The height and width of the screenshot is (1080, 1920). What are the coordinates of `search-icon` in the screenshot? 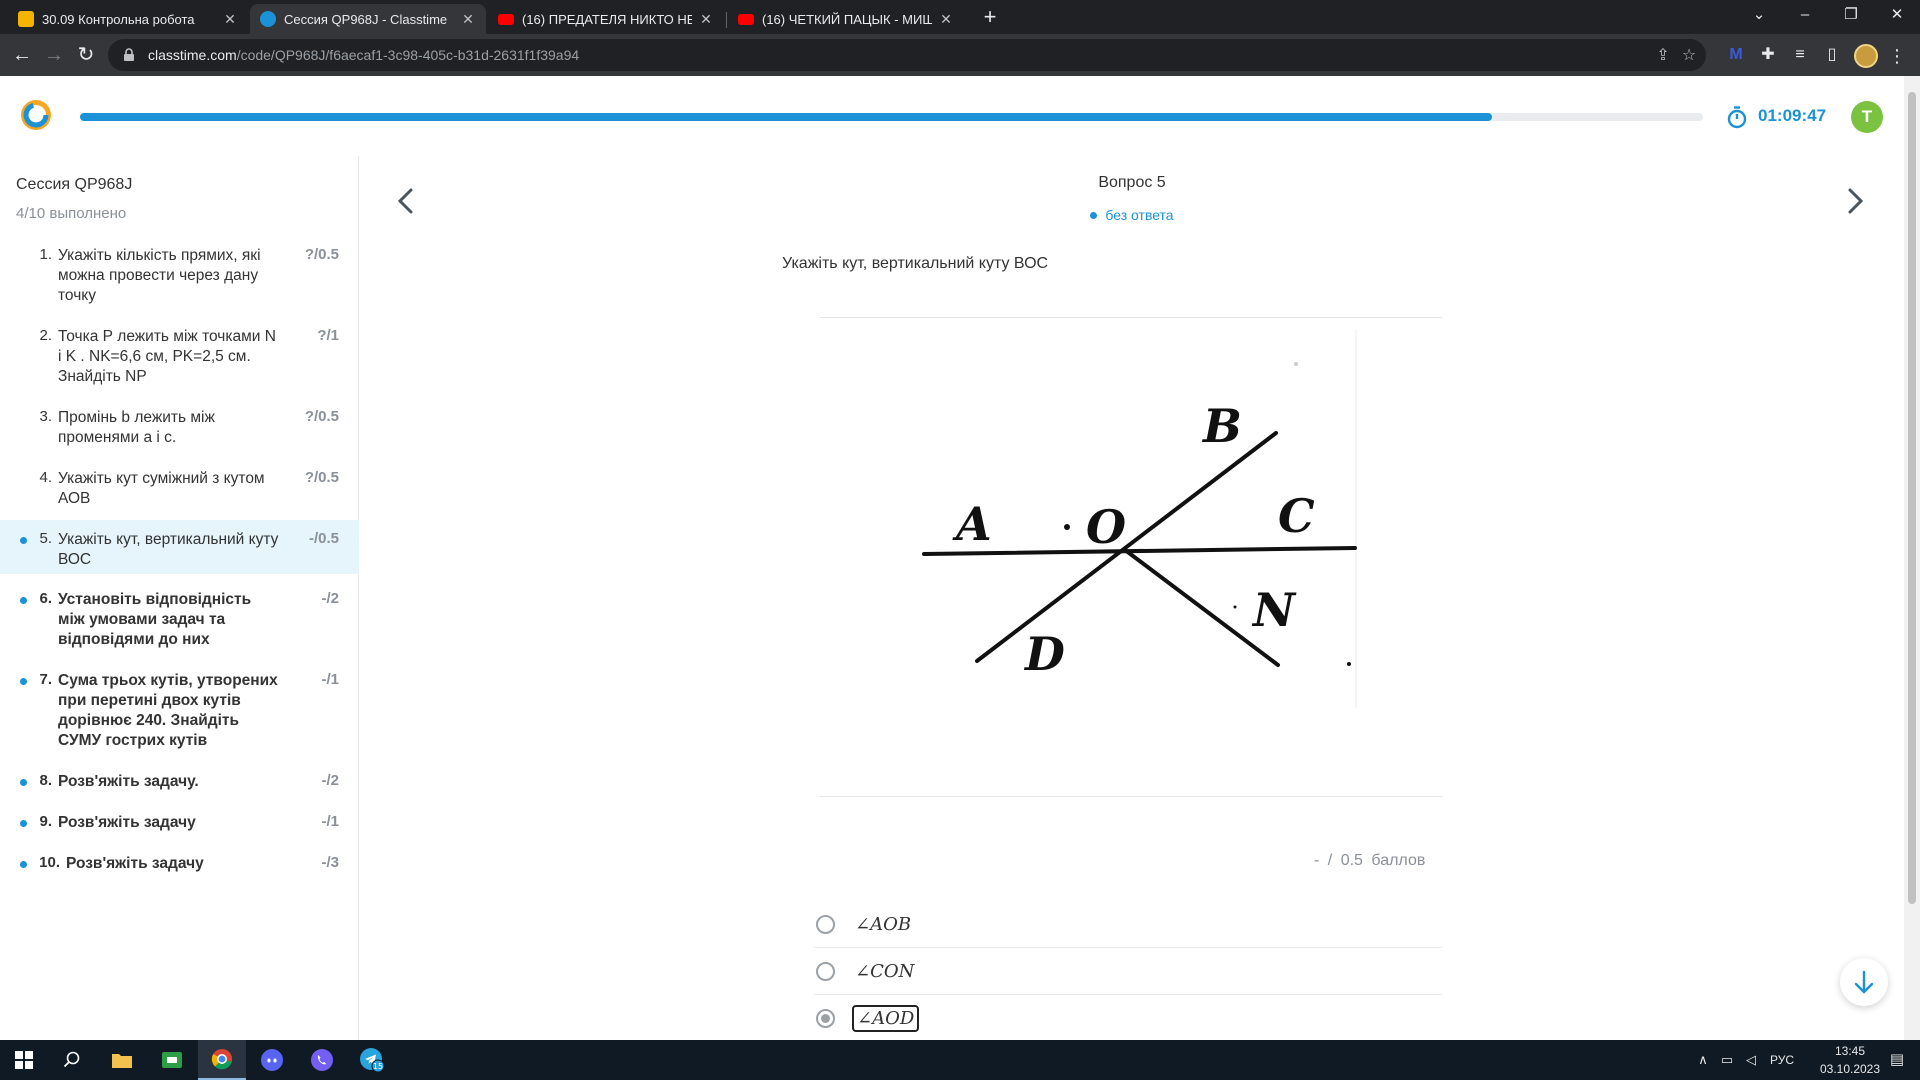 It's located at (72, 1060).